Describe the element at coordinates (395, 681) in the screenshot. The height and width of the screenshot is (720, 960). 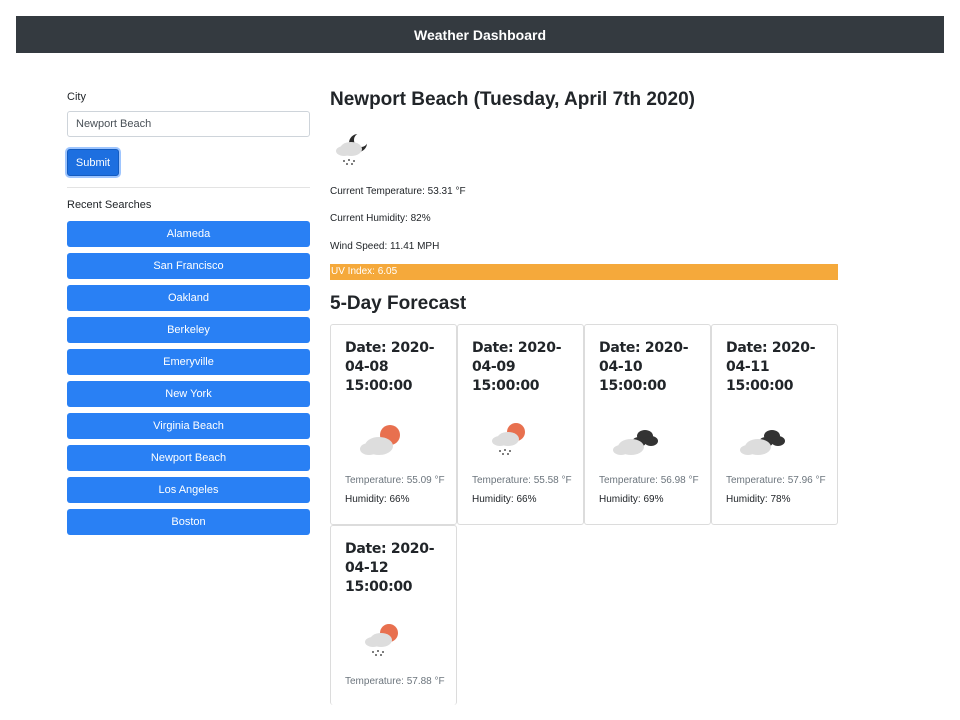
I see `forecast-temperature: Temperature: 57.88 °F` at that location.